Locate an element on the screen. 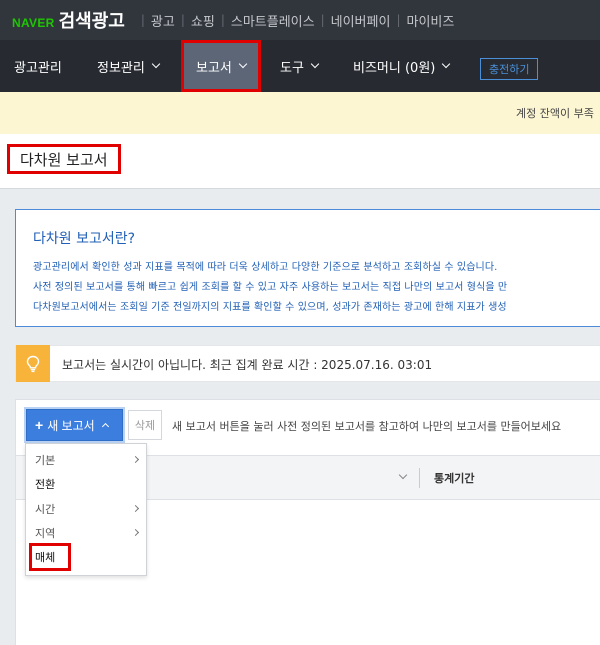 The image size is (600, 645). dropdown-item-label: 기본 is located at coordinates (45, 460).